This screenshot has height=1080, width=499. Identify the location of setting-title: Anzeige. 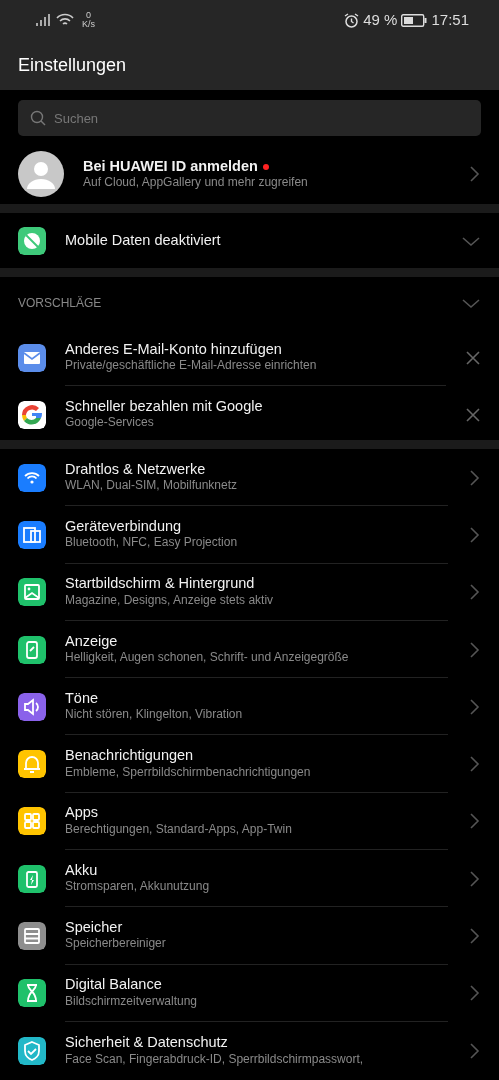
(91, 640).